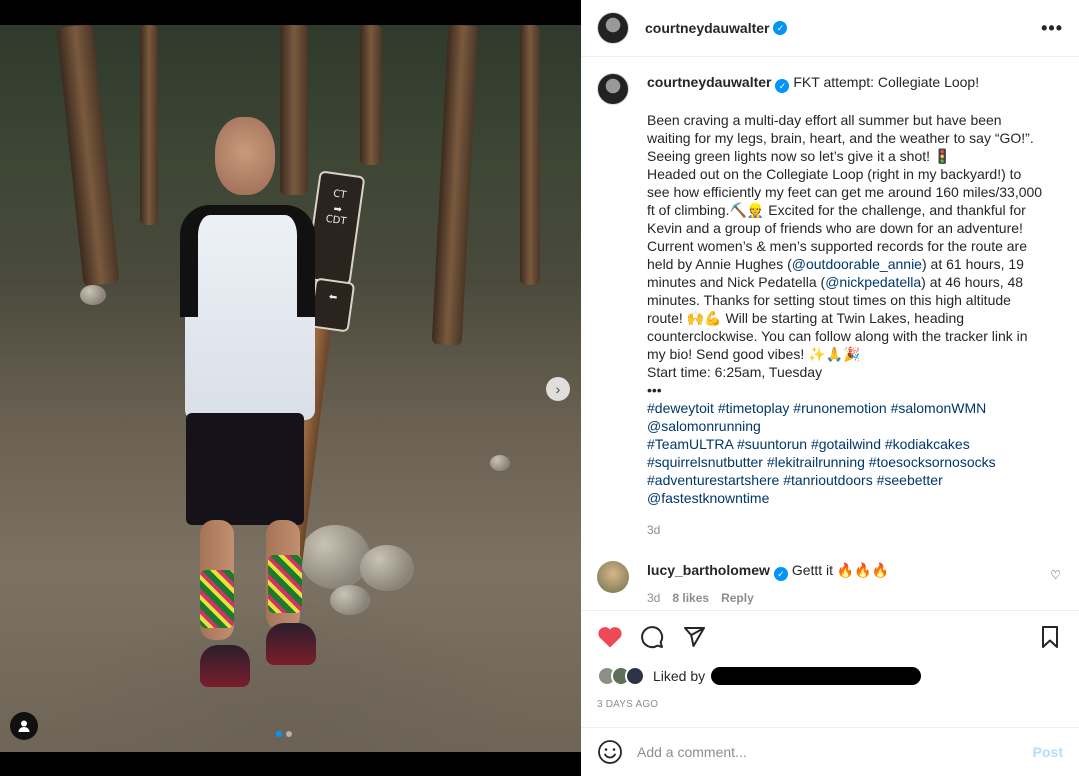 The width and height of the screenshot is (1079, 776). I want to click on trail-sign-lower: ⬅, so click(332, 305).